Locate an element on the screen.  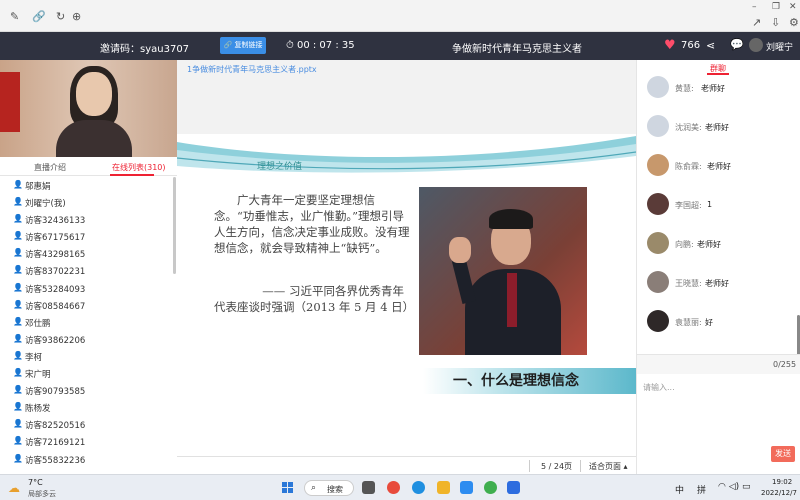
list-item: 👤 访客08584667 is located at coordinates (88, 305).